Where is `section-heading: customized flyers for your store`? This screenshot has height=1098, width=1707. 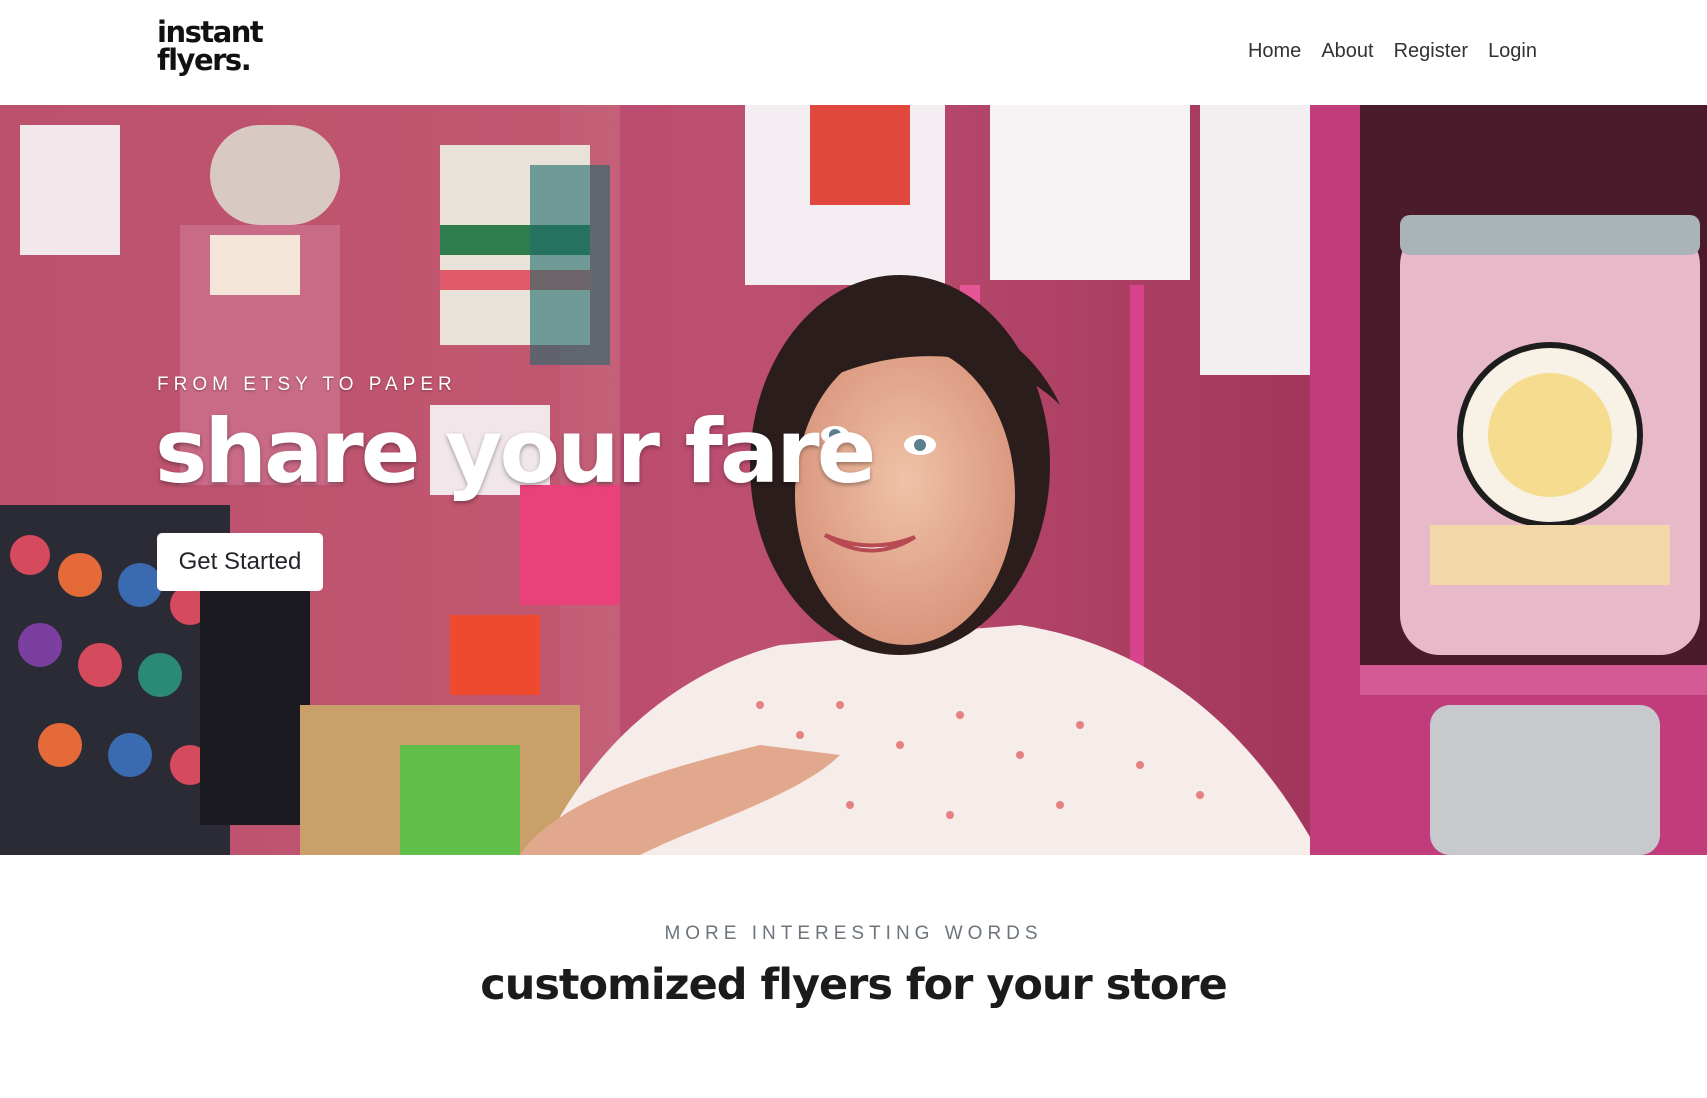
section-heading: customized flyers for your store is located at coordinates (854, 985).